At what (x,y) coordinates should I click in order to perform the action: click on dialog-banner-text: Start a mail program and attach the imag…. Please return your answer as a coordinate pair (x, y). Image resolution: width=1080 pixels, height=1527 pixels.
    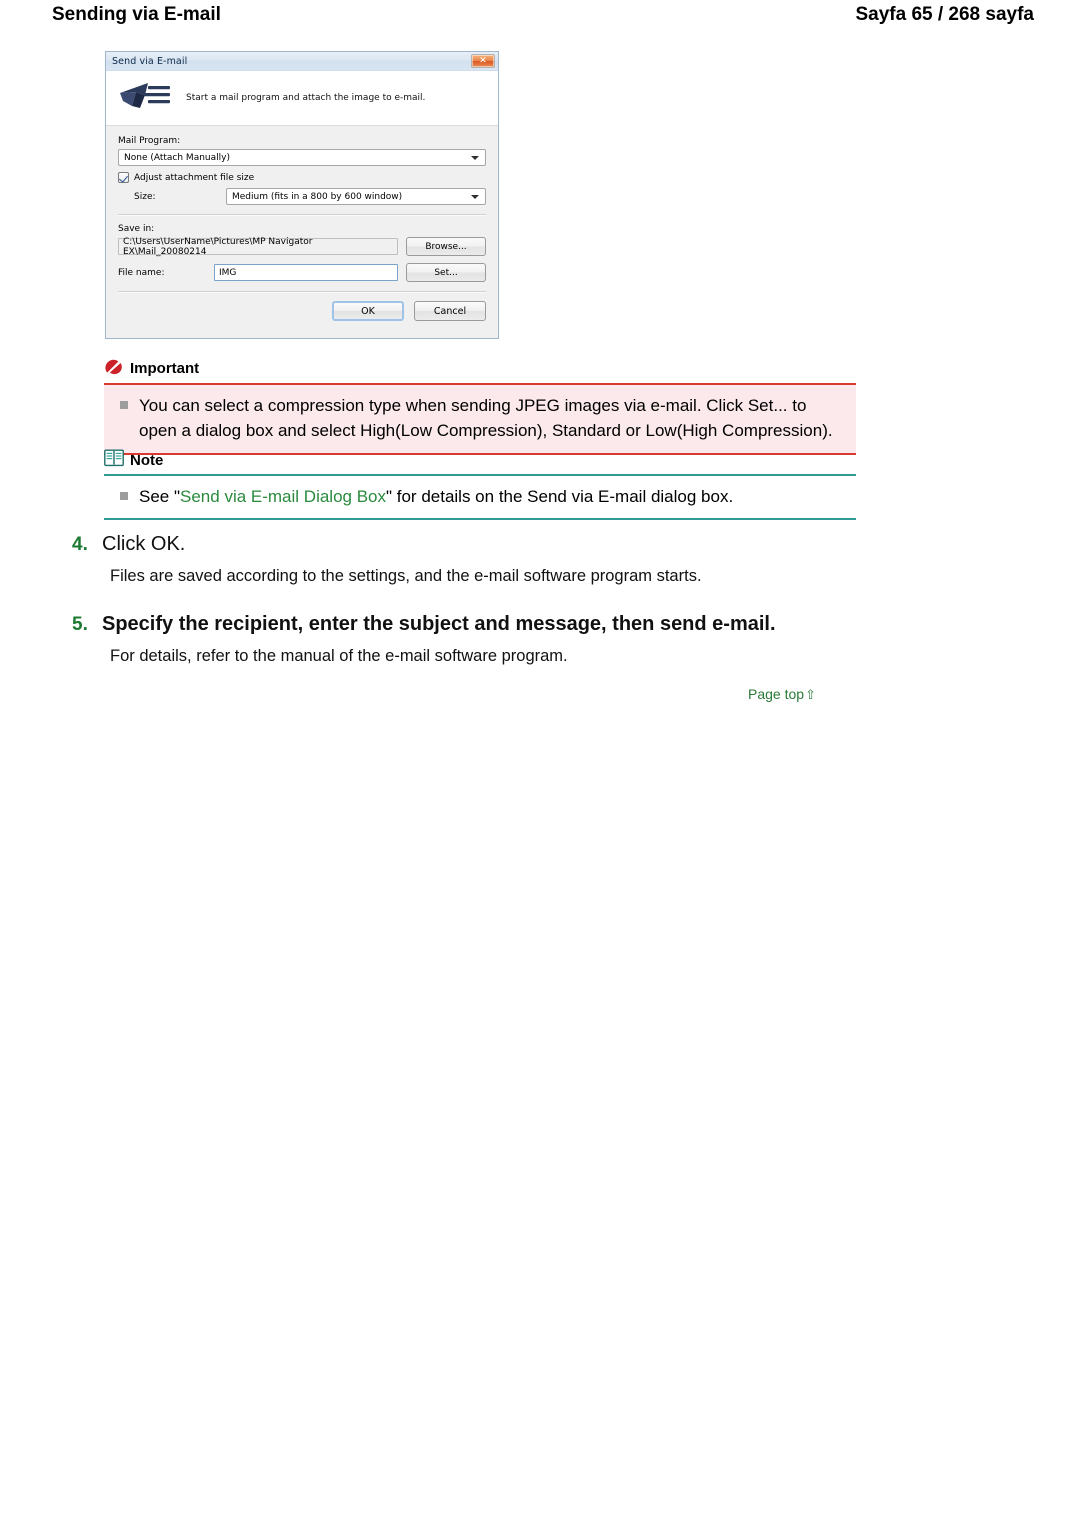
    Looking at the image, I should click on (306, 98).